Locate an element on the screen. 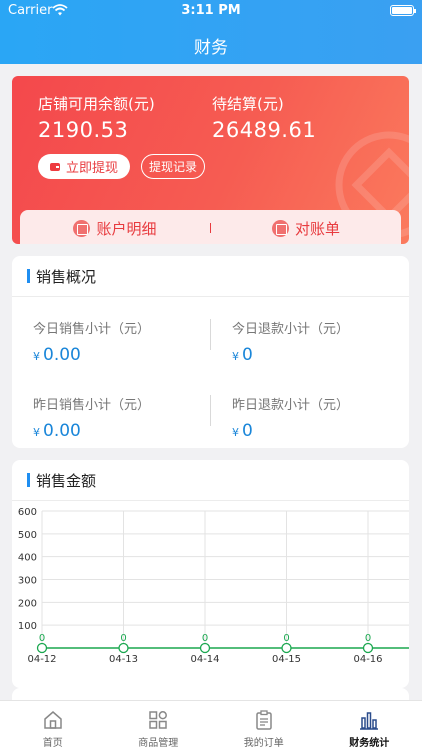  nav-finance-stats-label: 财务统计 is located at coordinates (369, 743).